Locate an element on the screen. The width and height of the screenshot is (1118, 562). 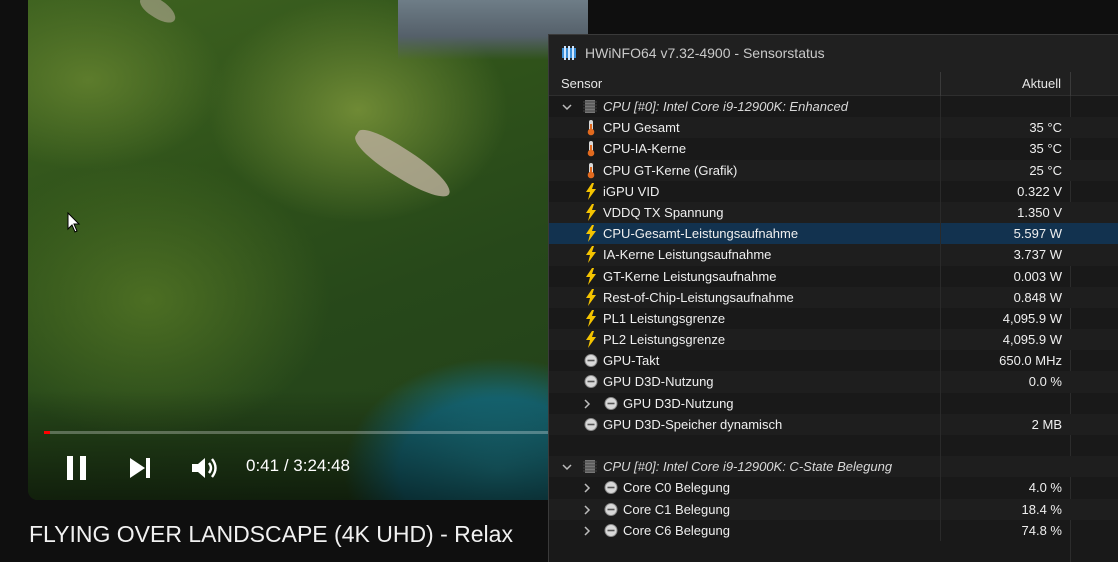
blank-row is located at coordinates (833, 446).